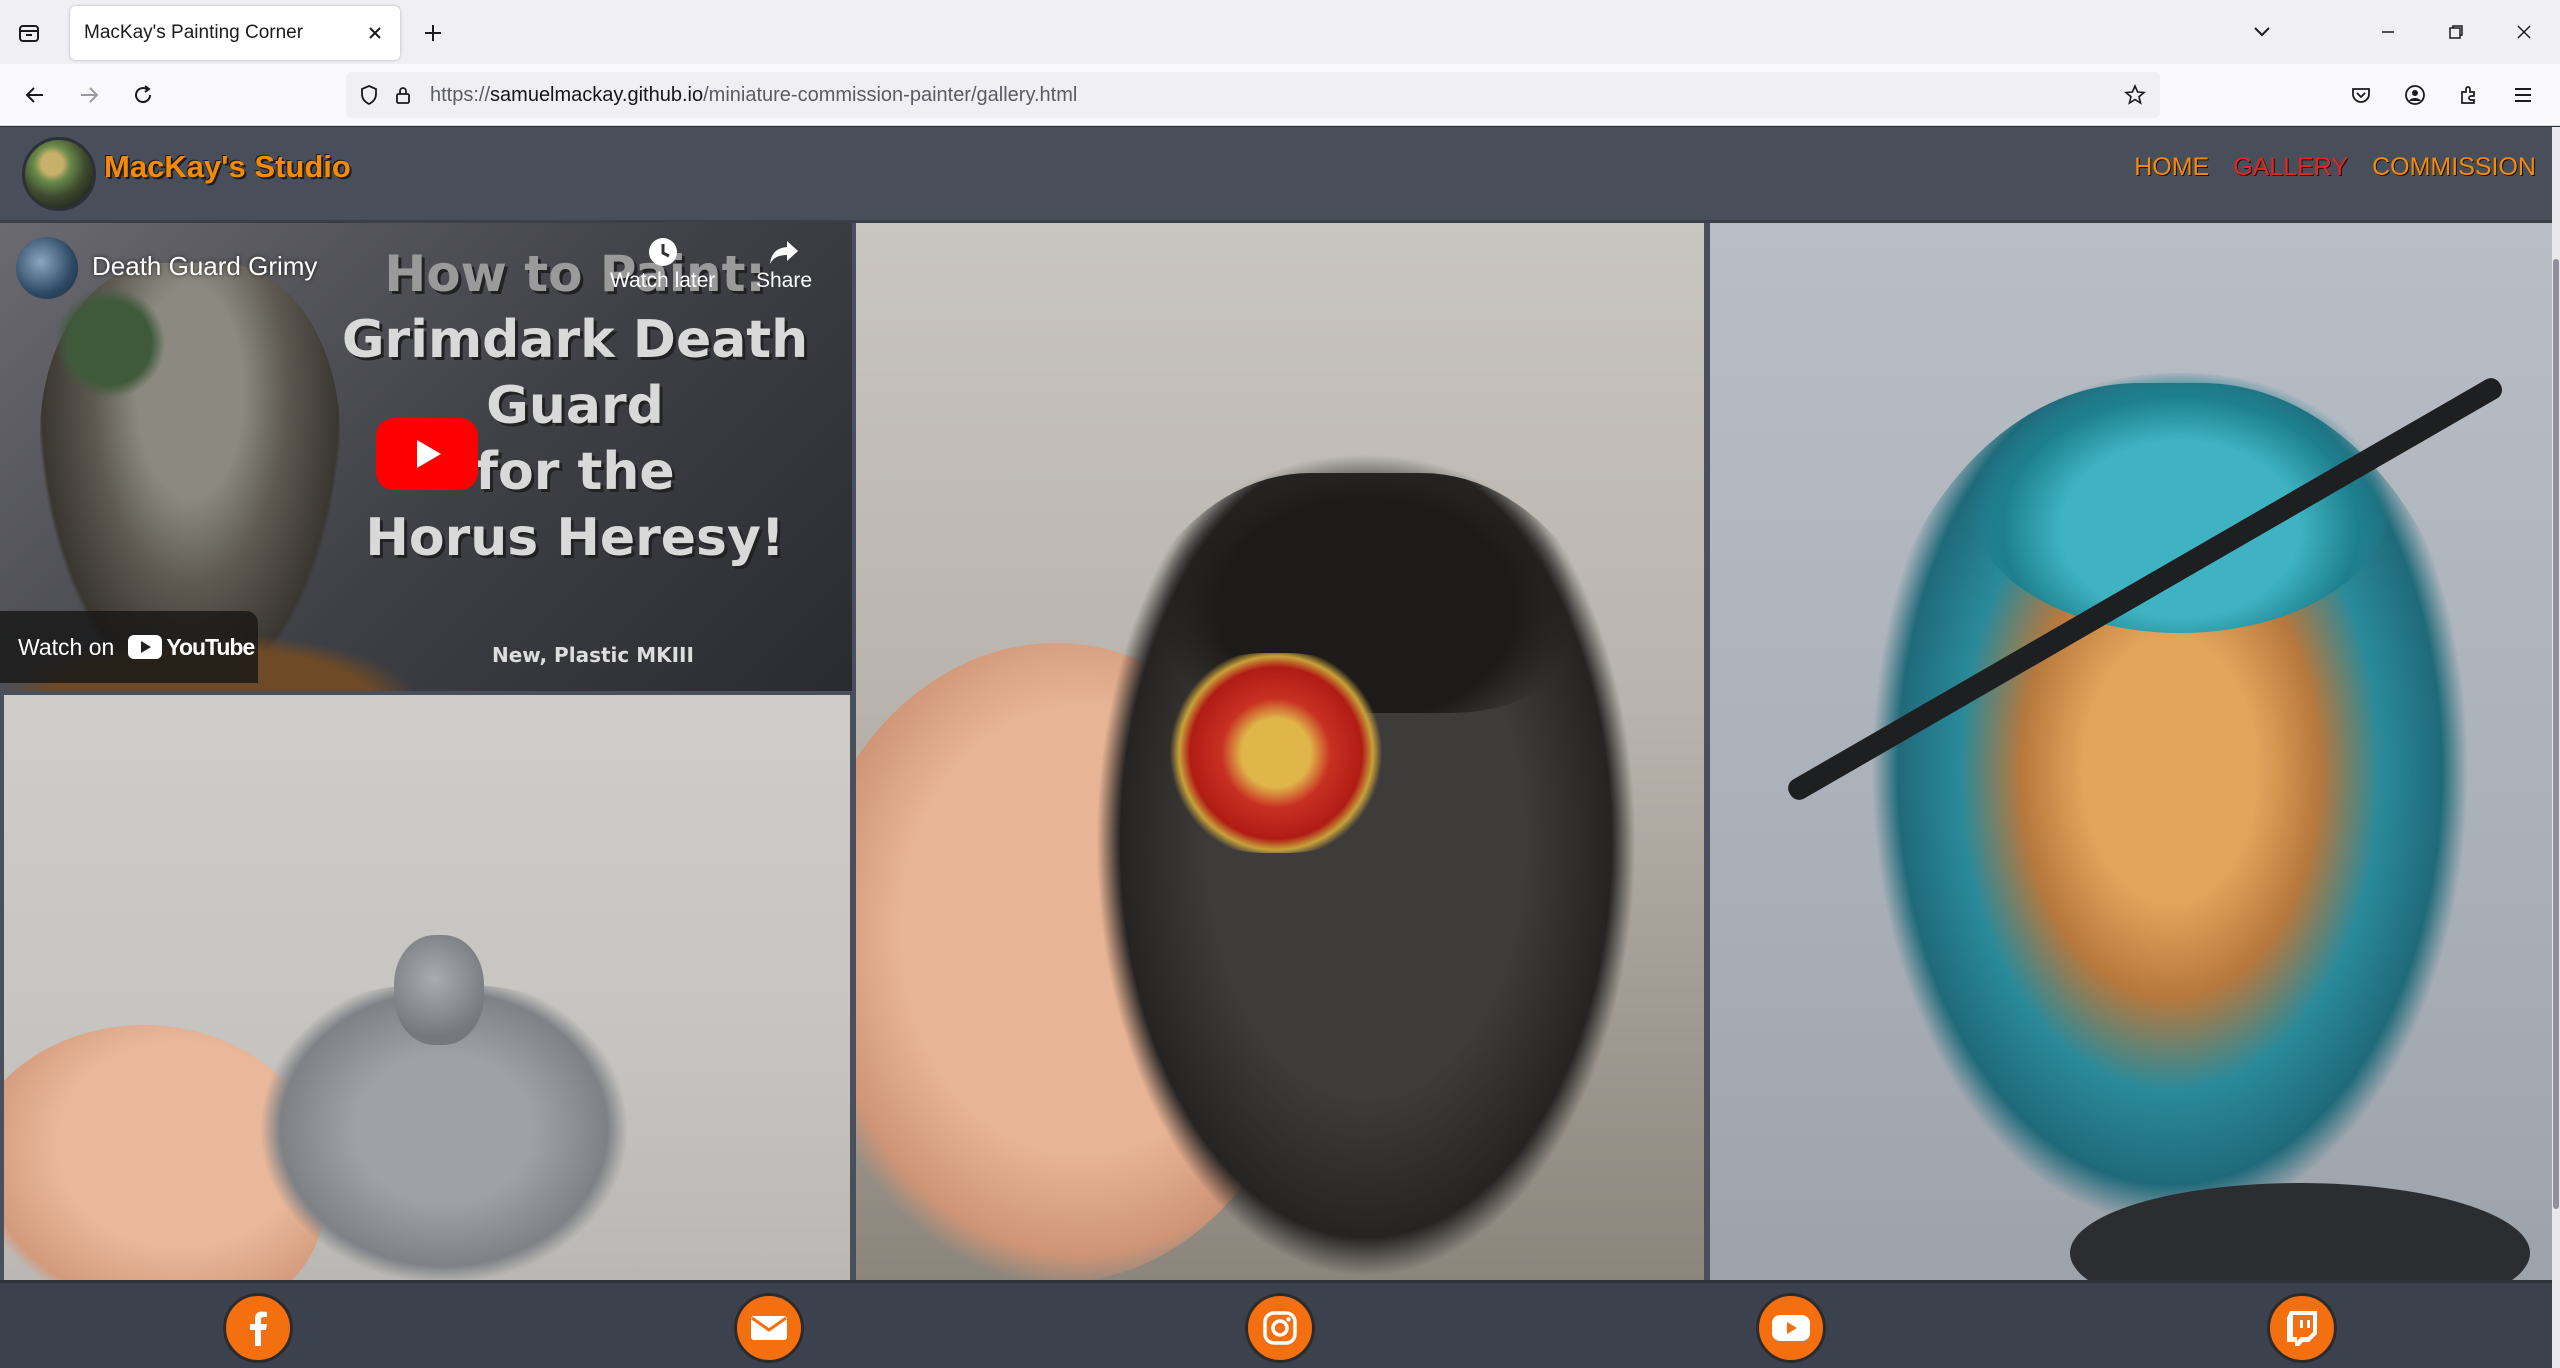 Image resolution: width=2560 pixels, height=1368 pixels. I want to click on page-scrollbar, so click(2556, 747).